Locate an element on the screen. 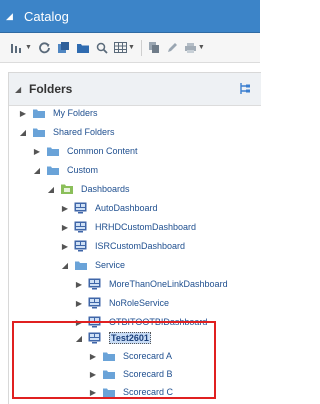  tree-label: Scorecard B is located at coordinates (148, 374).